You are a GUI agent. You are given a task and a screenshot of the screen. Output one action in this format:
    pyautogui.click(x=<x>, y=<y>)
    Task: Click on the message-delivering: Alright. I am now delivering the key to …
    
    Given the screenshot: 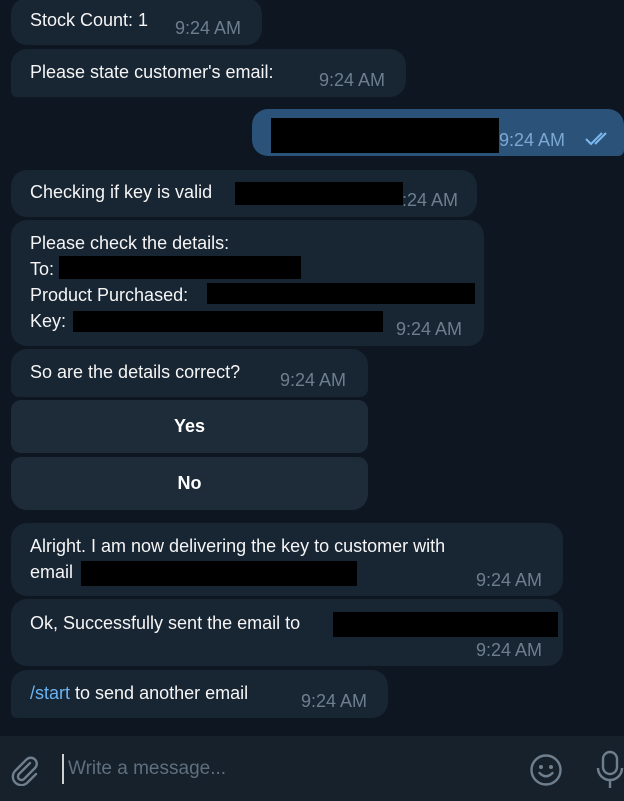 What is the action you would take?
    pyautogui.click(x=287, y=559)
    